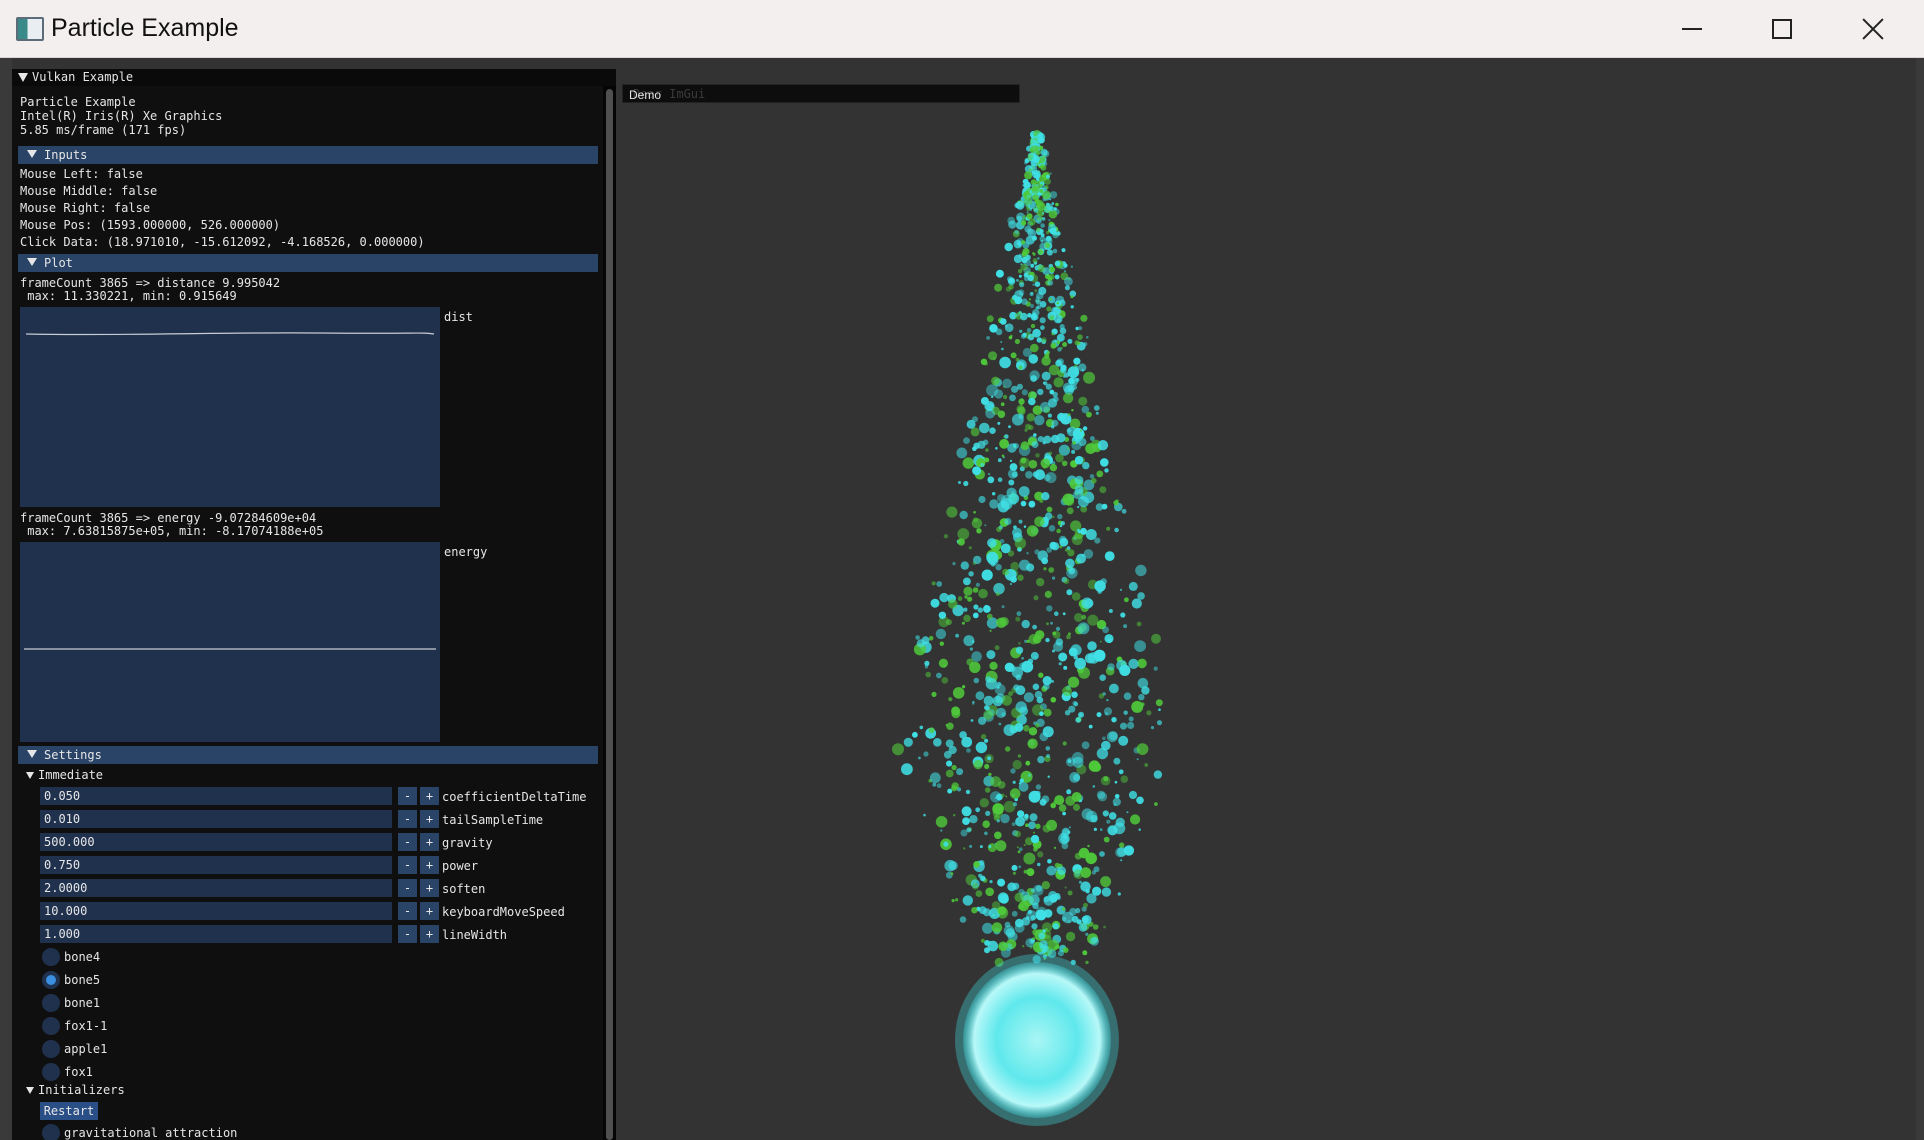 The width and height of the screenshot is (1924, 1140). What do you see at coordinates (81, 174) in the screenshot?
I see `mouse-left-text: Mouse Left: false` at bounding box center [81, 174].